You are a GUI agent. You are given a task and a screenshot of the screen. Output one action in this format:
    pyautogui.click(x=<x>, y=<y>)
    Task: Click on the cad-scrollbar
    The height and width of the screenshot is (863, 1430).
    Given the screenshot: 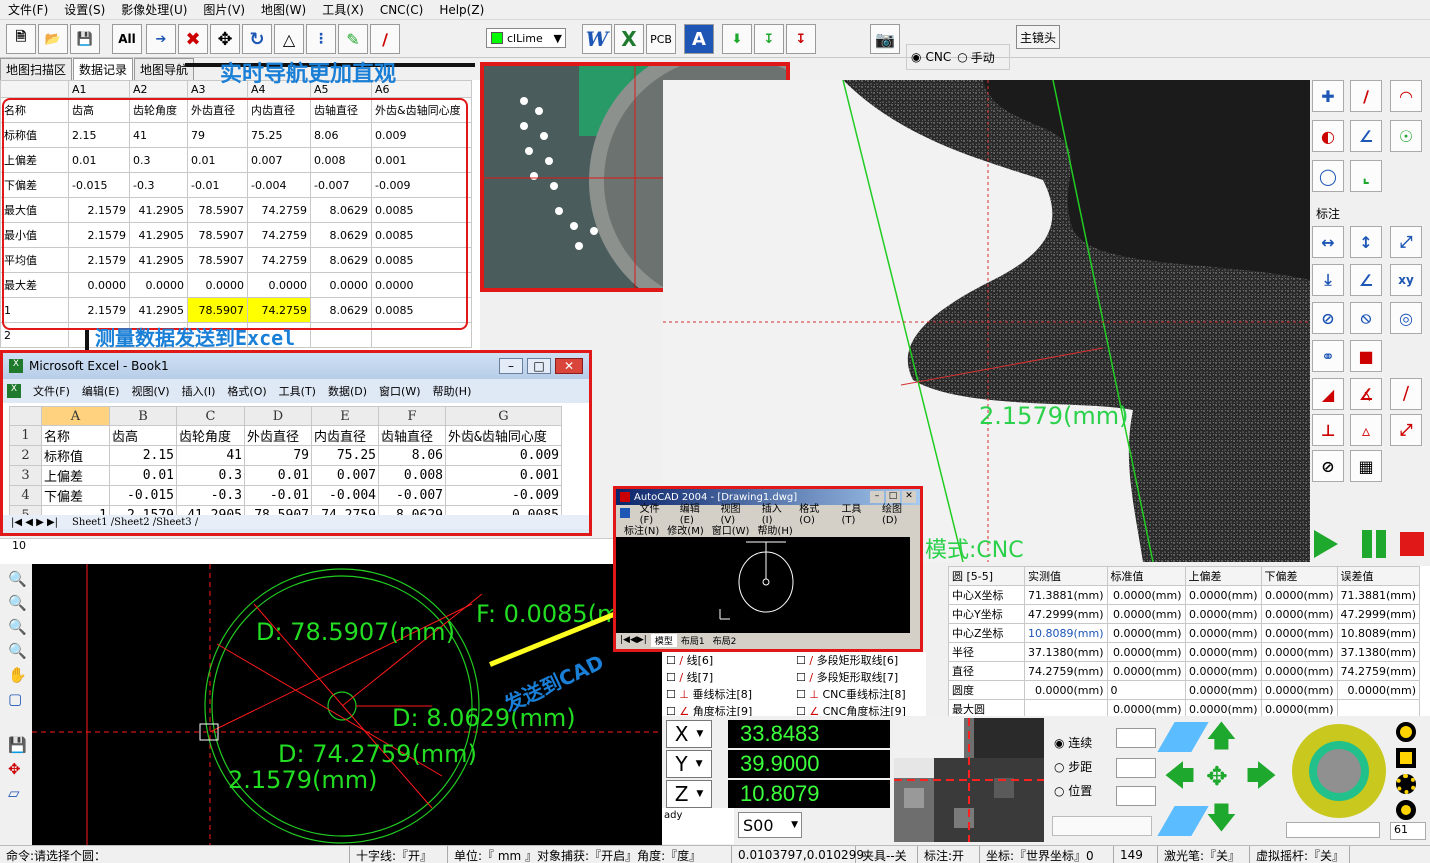 What is the action you would take?
    pyautogui.click(x=915, y=585)
    